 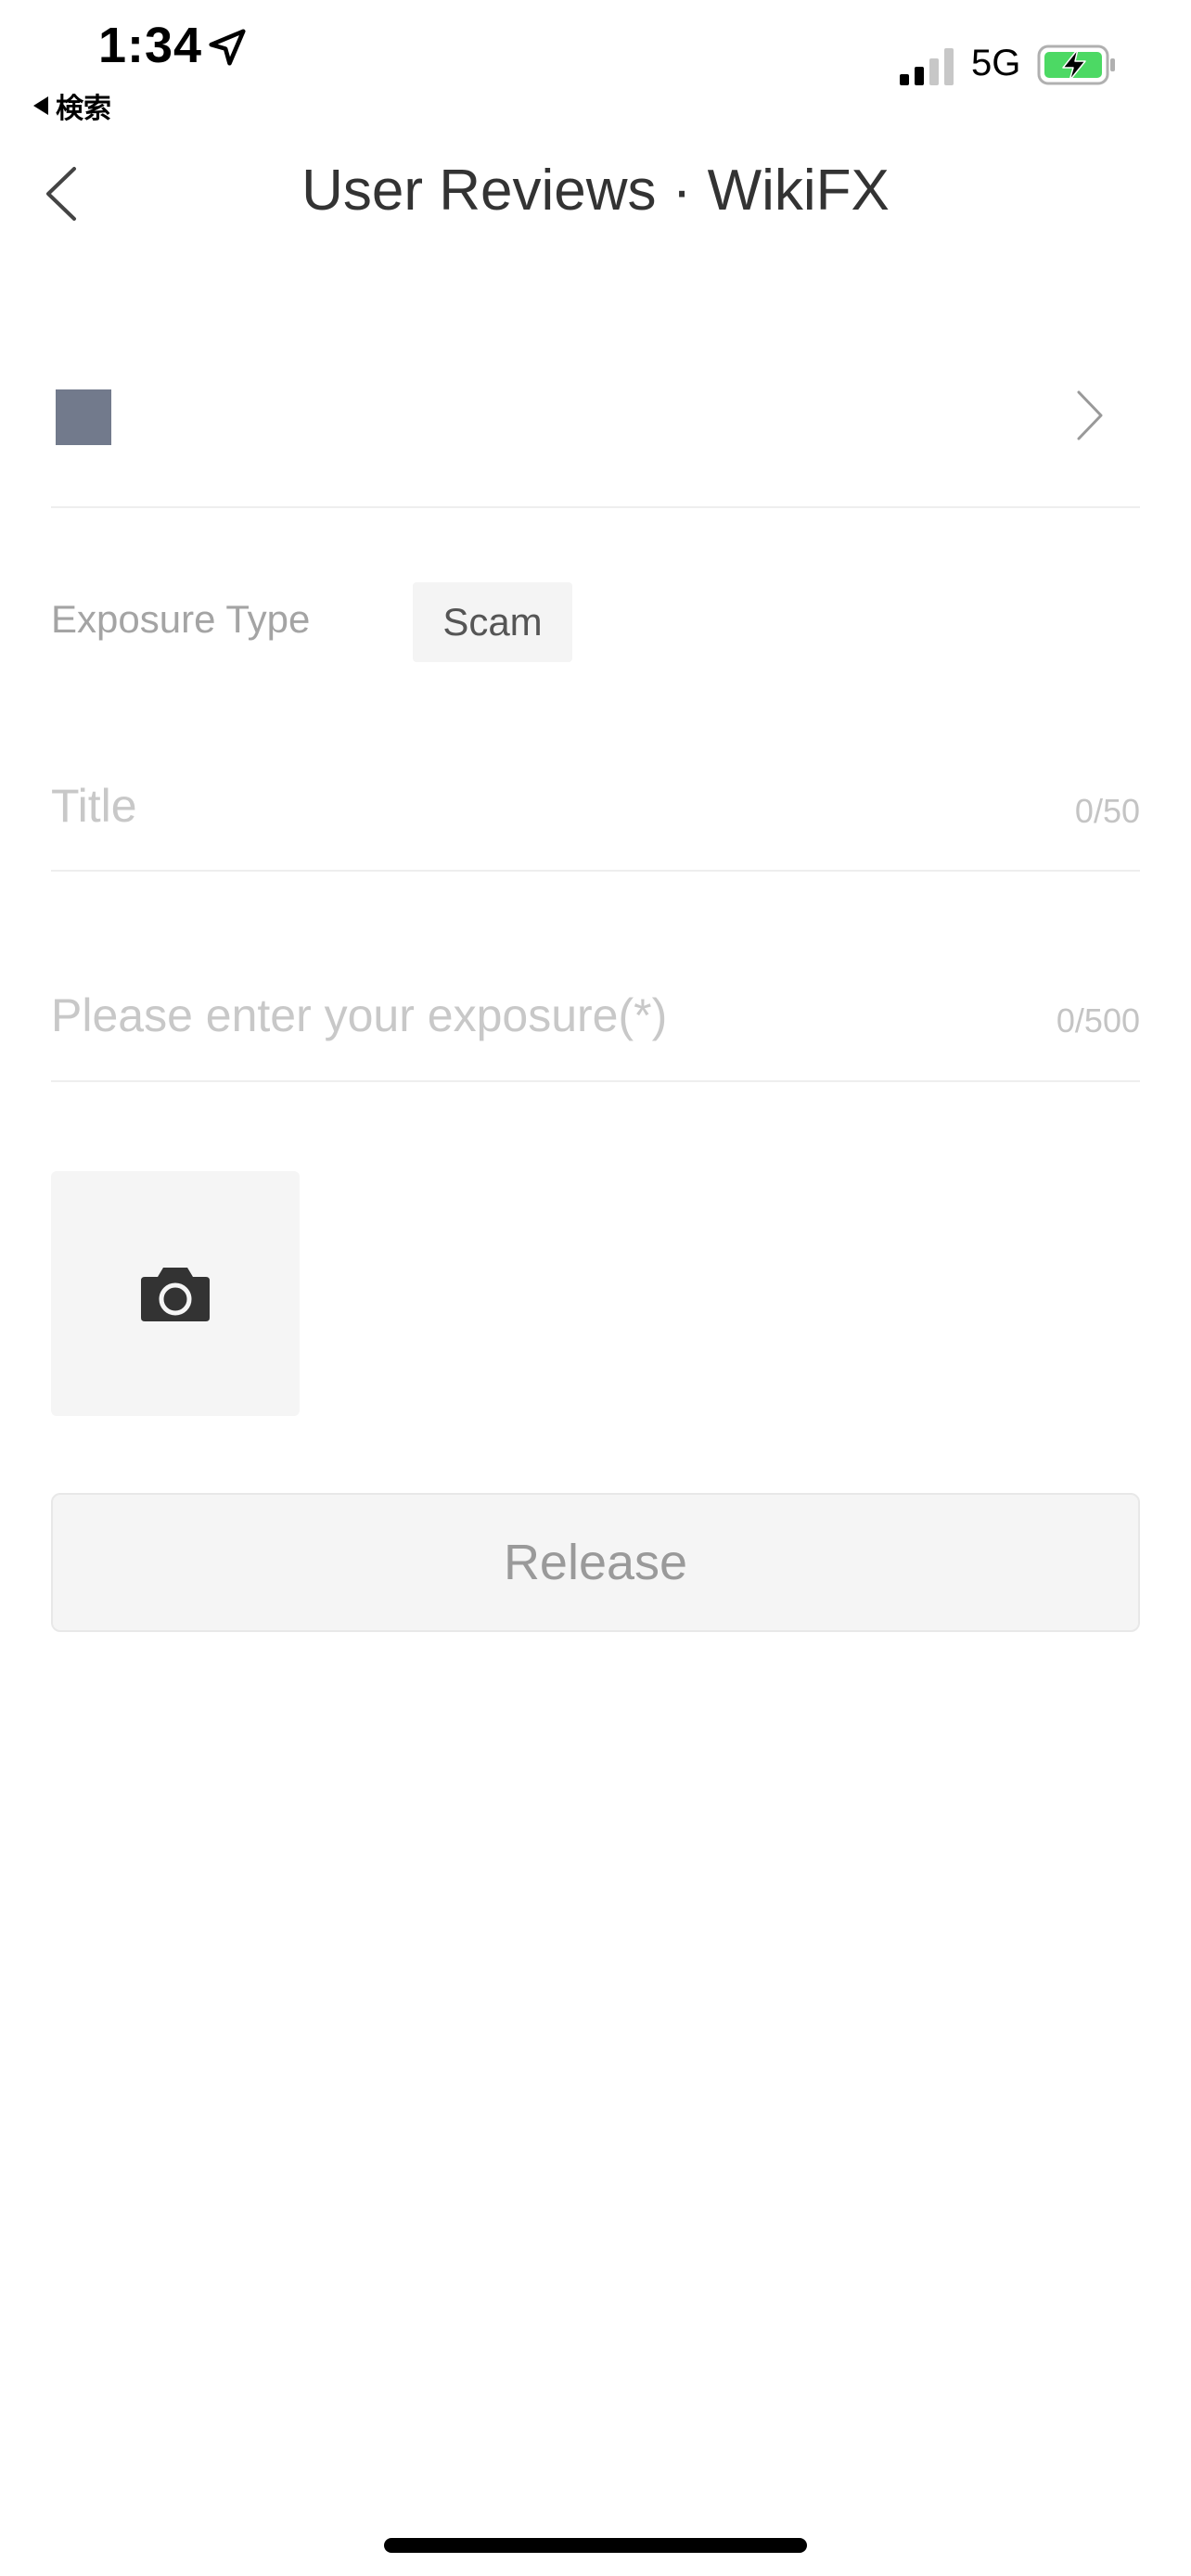 What do you see at coordinates (40, 105) in the screenshot?
I see `back-triangle-icon` at bounding box center [40, 105].